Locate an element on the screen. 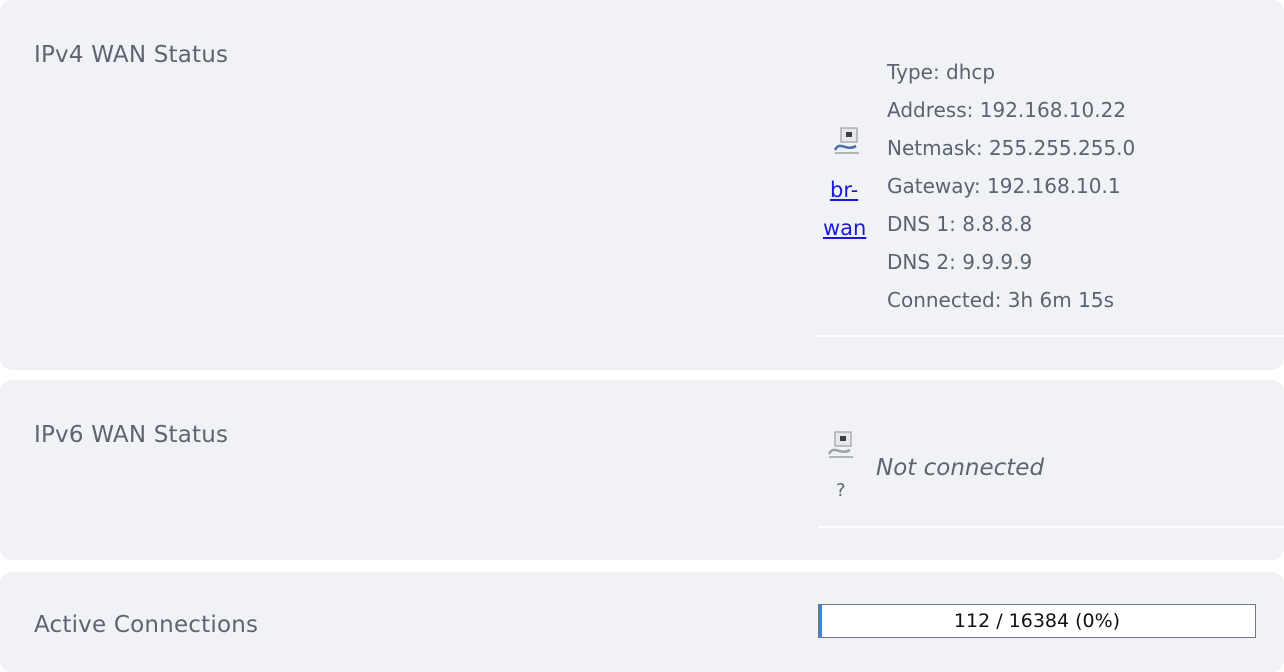 The height and width of the screenshot is (672, 1284). ipv6-interface-name: ? is located at coordinates (841, 490).